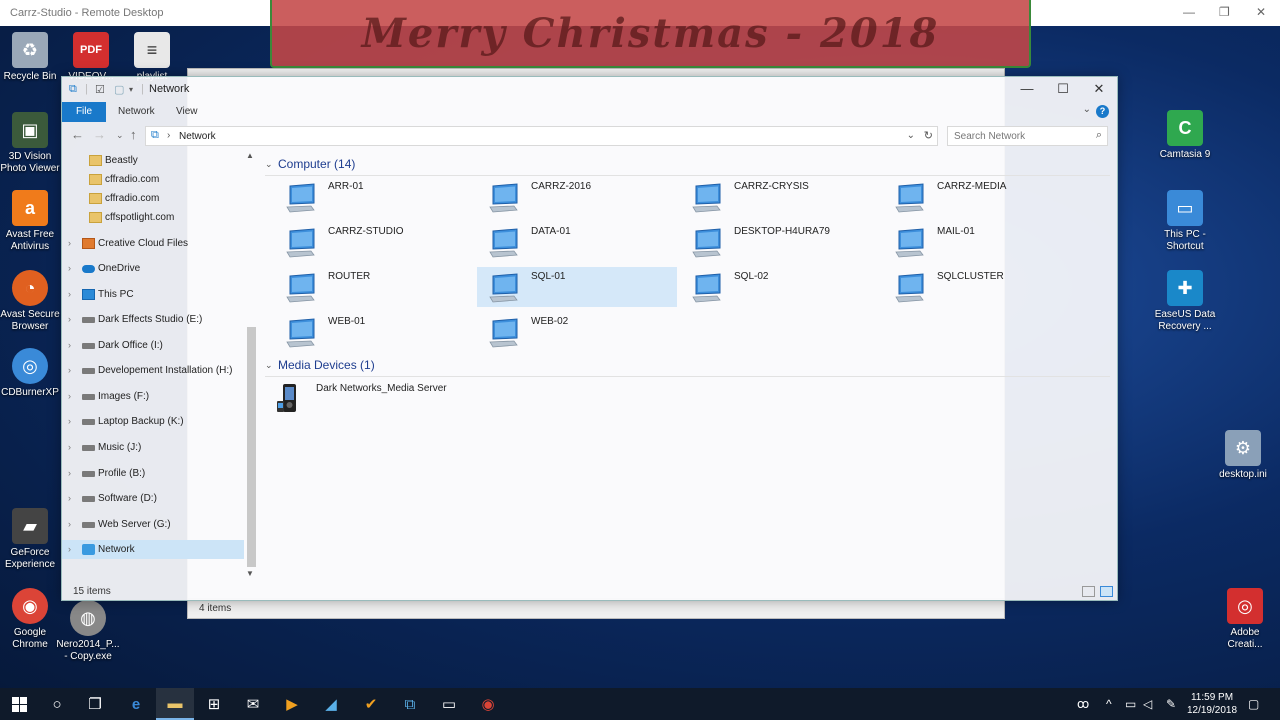 This screenshot has height=720, width=1280. Describe the element at coordinates (1243, 455) in the screenshot. I see `desktop-icon-ini-file: ⚙ desktop.ini` at that location.